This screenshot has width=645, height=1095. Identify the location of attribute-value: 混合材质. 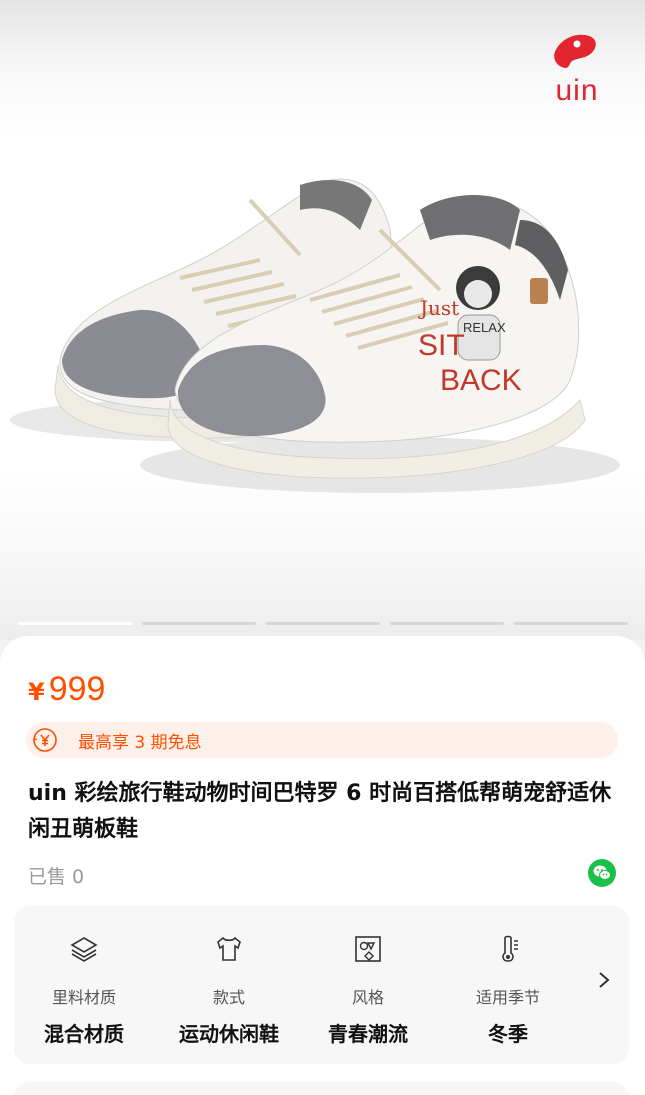
(84, 1034).